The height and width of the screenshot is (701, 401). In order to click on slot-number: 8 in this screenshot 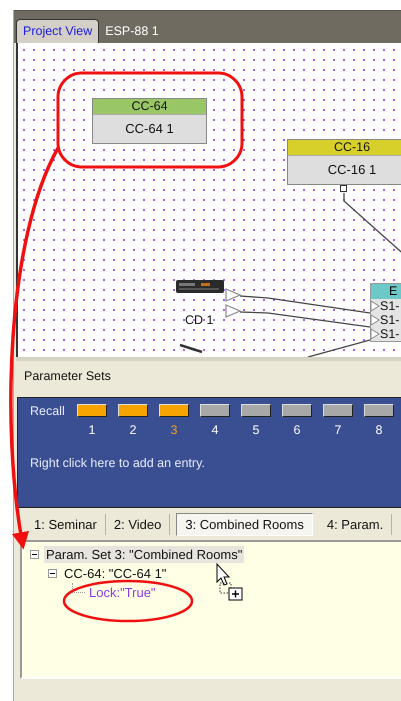, I will do `click(379, 430)`.